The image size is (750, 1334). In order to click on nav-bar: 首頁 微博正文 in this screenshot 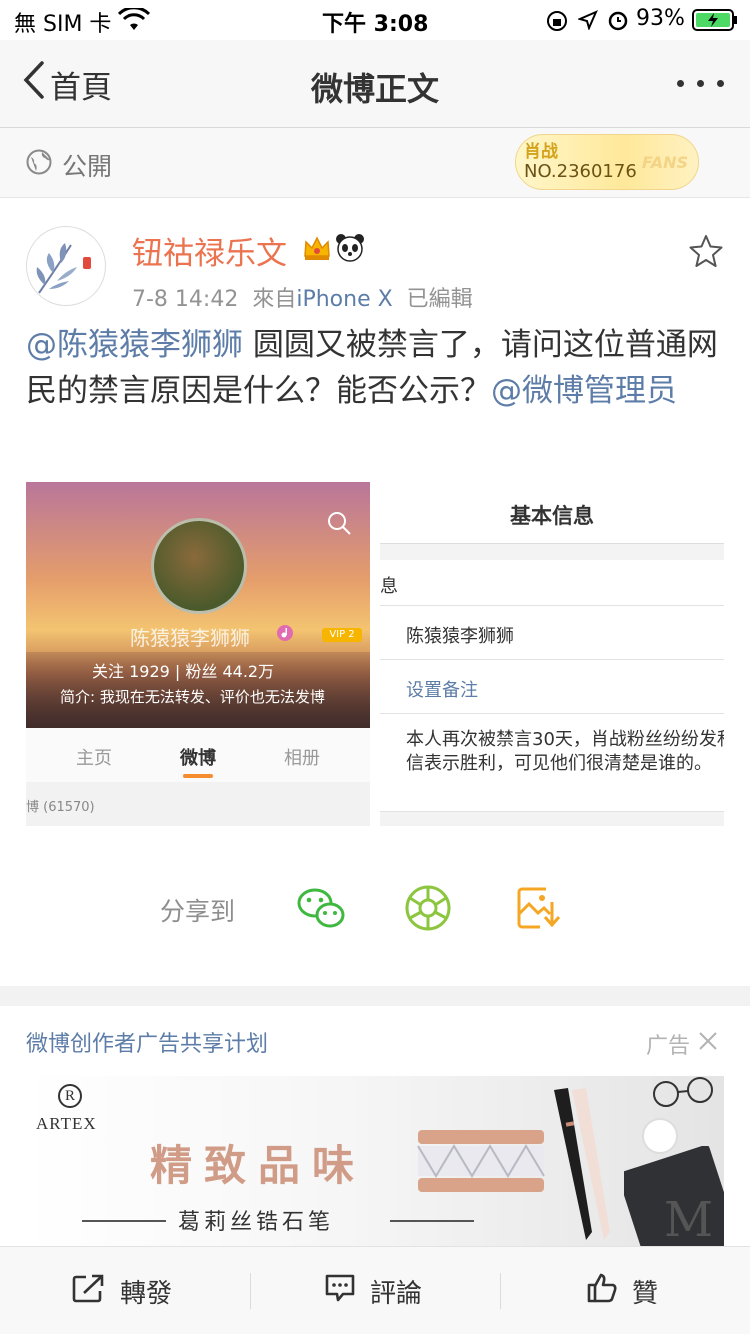, I will do `click(375, 84)`.